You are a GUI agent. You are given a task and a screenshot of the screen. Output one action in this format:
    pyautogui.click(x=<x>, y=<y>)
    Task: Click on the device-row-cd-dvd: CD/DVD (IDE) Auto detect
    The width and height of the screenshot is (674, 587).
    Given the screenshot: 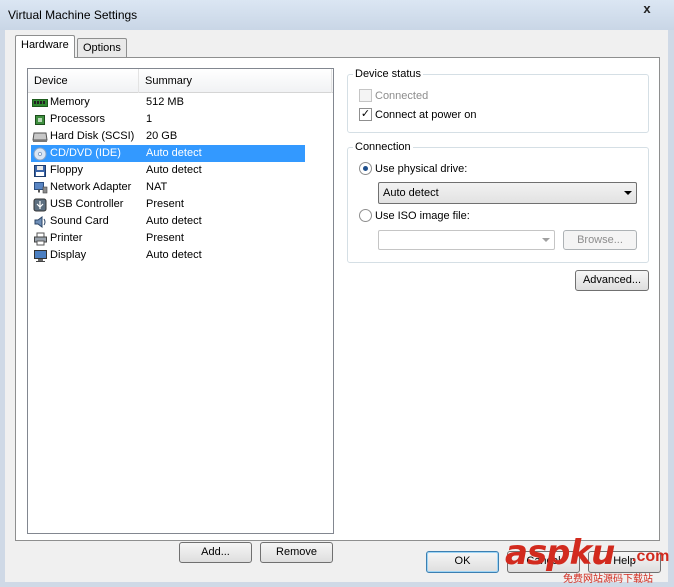 What is the action you would take?
    pyautogui.click(x=180, y=153)
    